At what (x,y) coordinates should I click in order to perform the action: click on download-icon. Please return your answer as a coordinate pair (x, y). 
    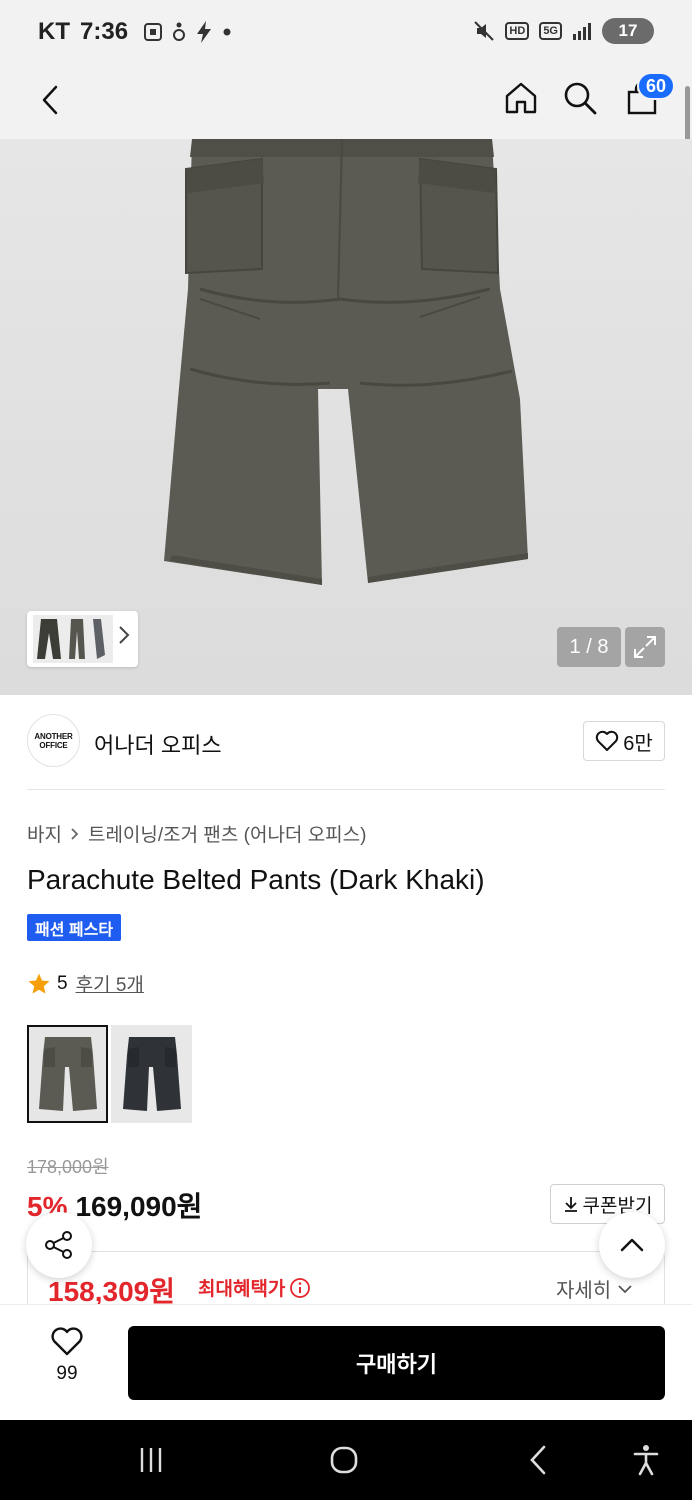
    Looking at the image, I should click on (570, 1204).